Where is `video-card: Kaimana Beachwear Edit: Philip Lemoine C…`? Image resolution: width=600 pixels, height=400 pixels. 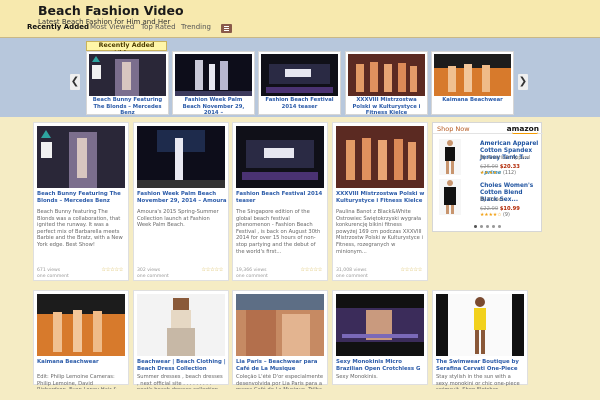 video-card: Kaimana Beachwear Edit: Philip Lemoine C… is located at coordinates (81, 339).